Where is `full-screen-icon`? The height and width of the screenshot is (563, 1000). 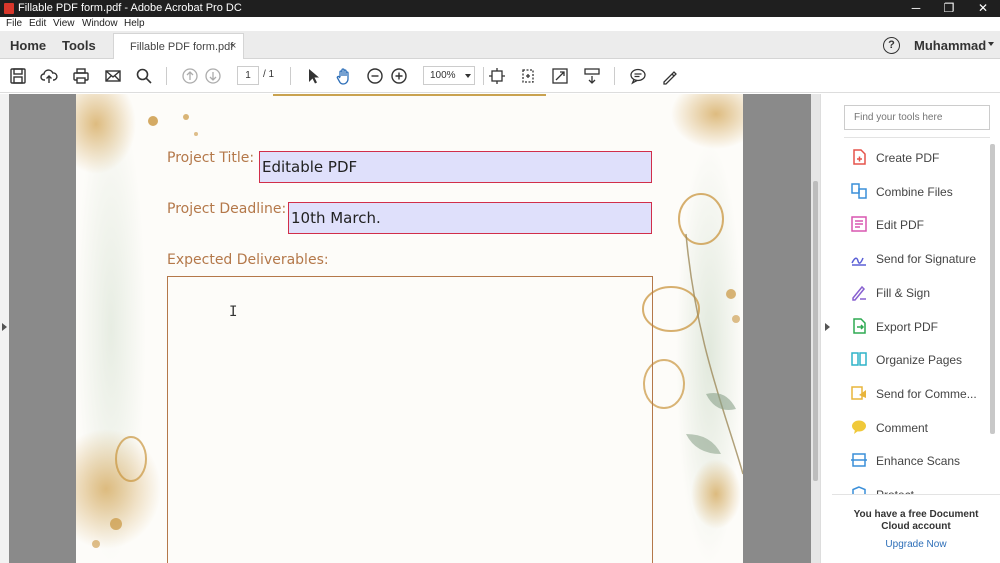 full-screen-icon is located at coordinates (560, 76).